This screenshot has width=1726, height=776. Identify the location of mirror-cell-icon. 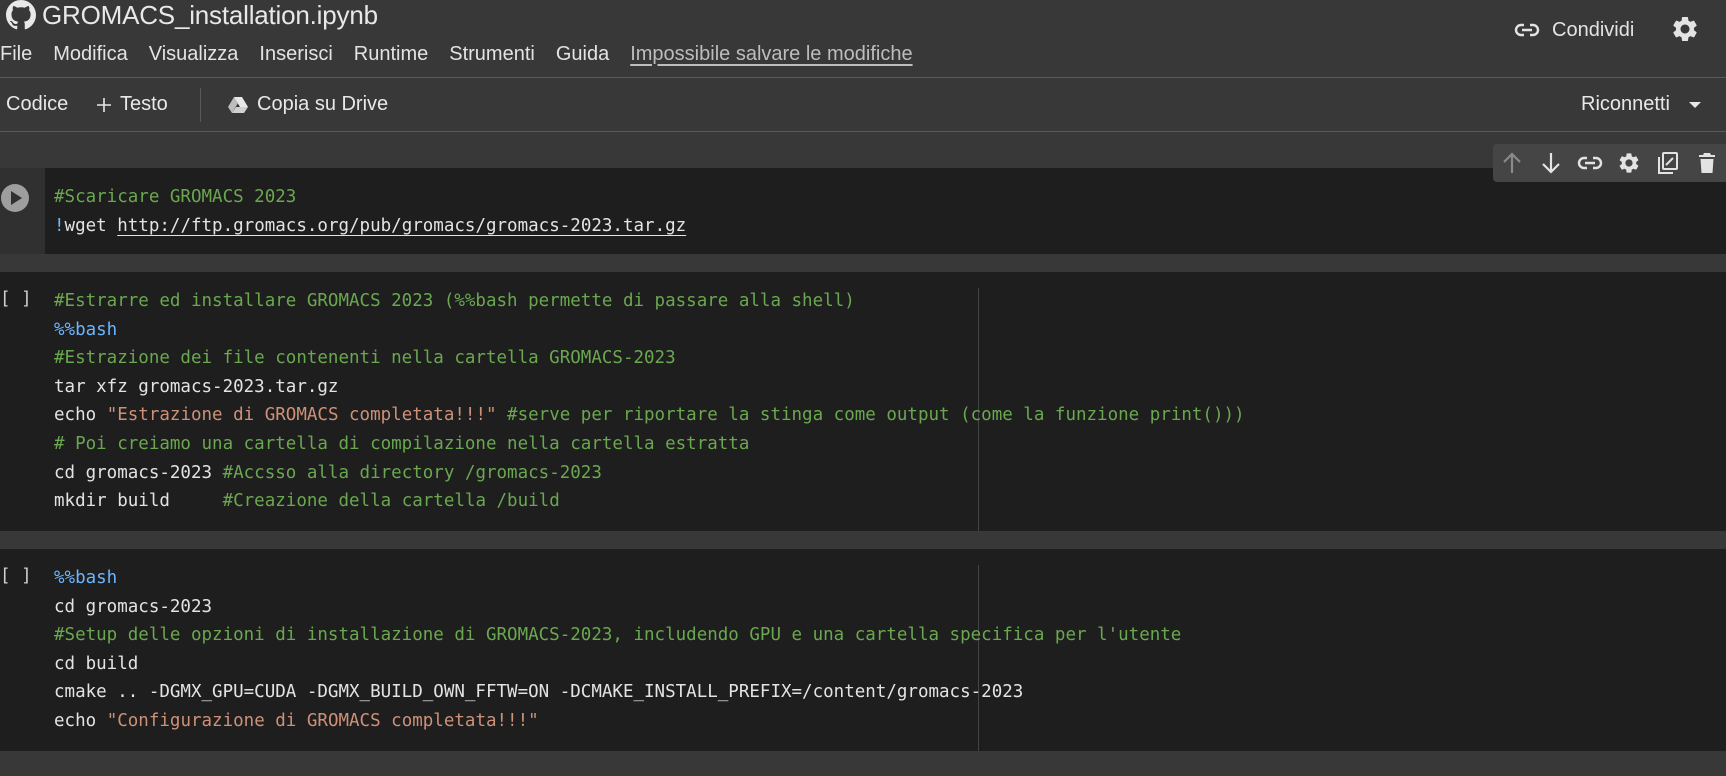
(1667, 163).